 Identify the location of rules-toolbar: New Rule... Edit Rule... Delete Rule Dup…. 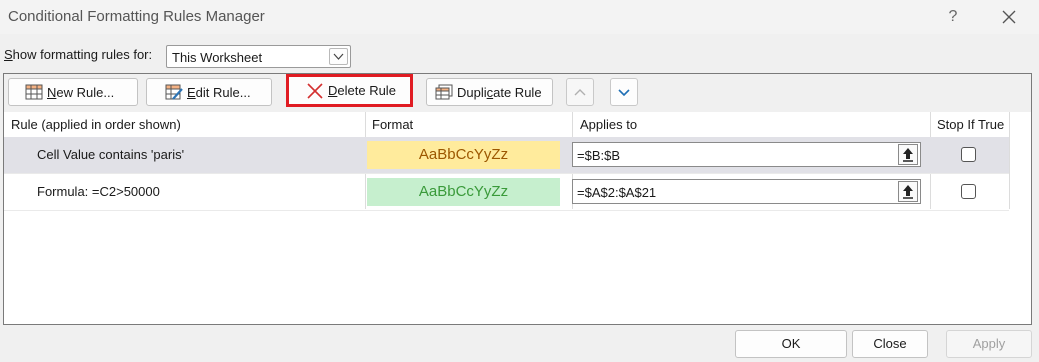
(517, 93).